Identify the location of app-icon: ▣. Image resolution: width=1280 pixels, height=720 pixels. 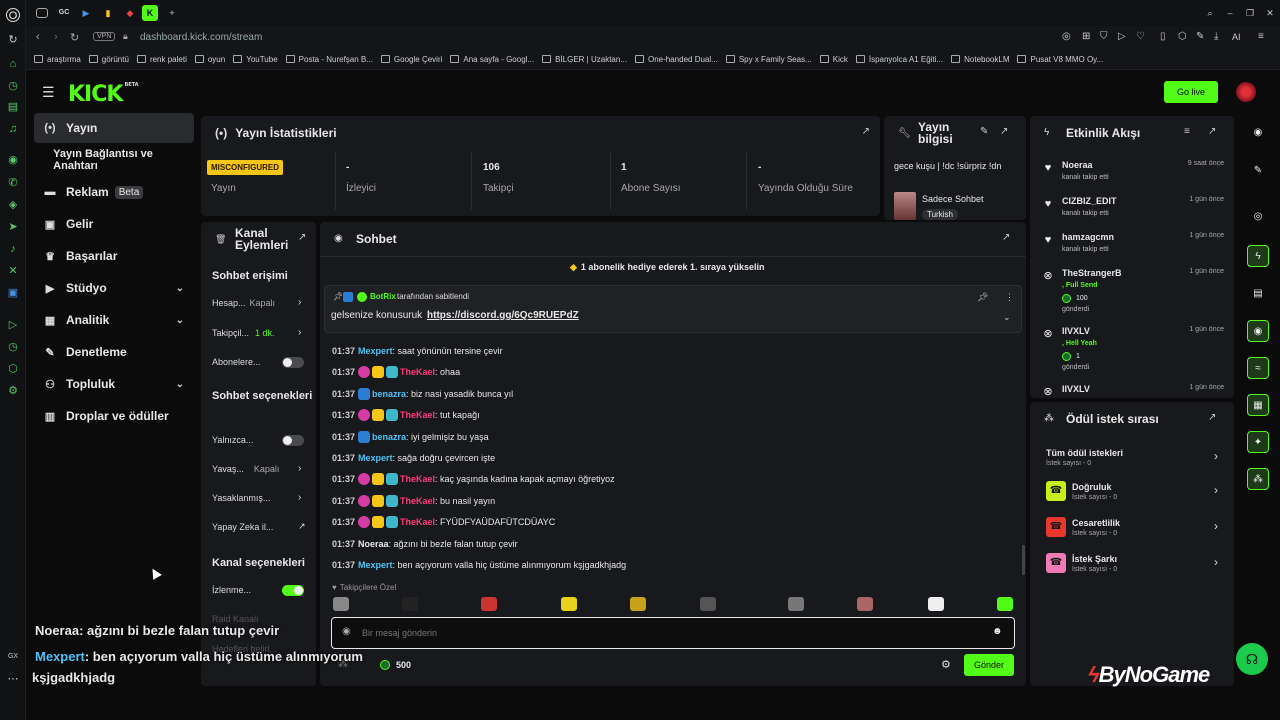
(13, 293).